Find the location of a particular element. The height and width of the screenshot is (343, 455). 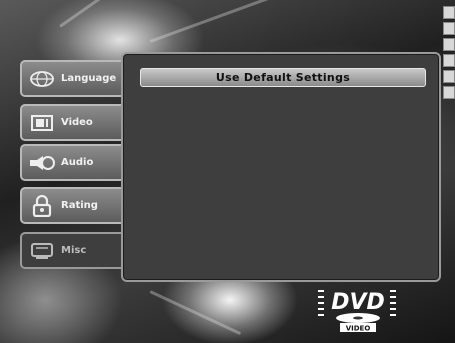

lock-icon is located at coordinates (42, 205).